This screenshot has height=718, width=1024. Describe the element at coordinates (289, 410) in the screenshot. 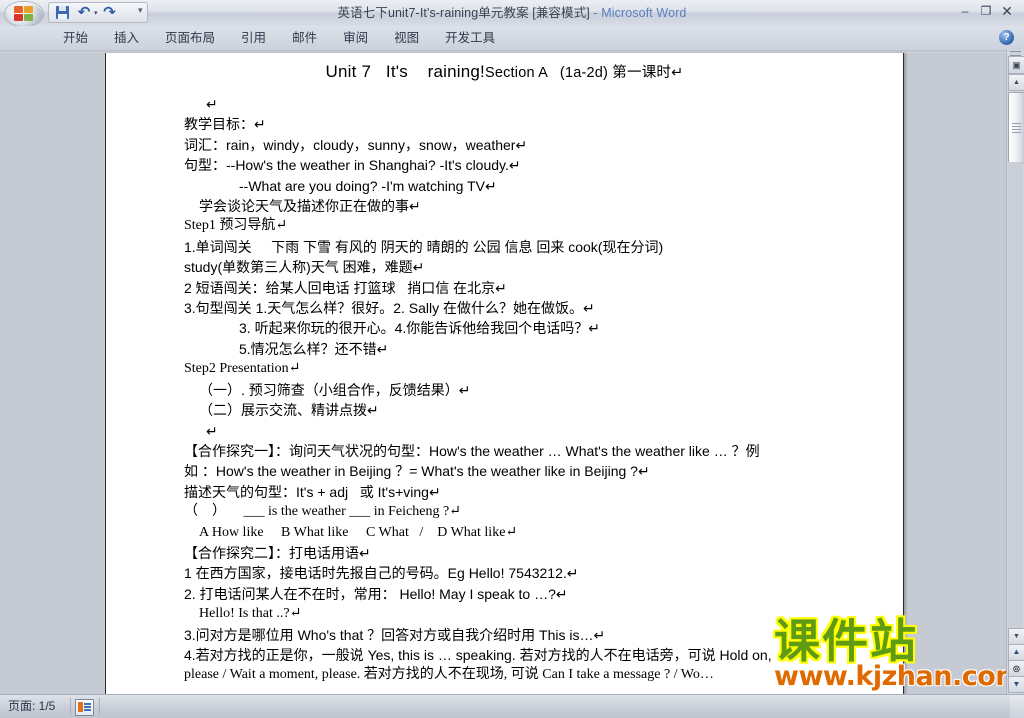

I see `doc-line: （二）展示交流、精讲点拨↵` at that location.